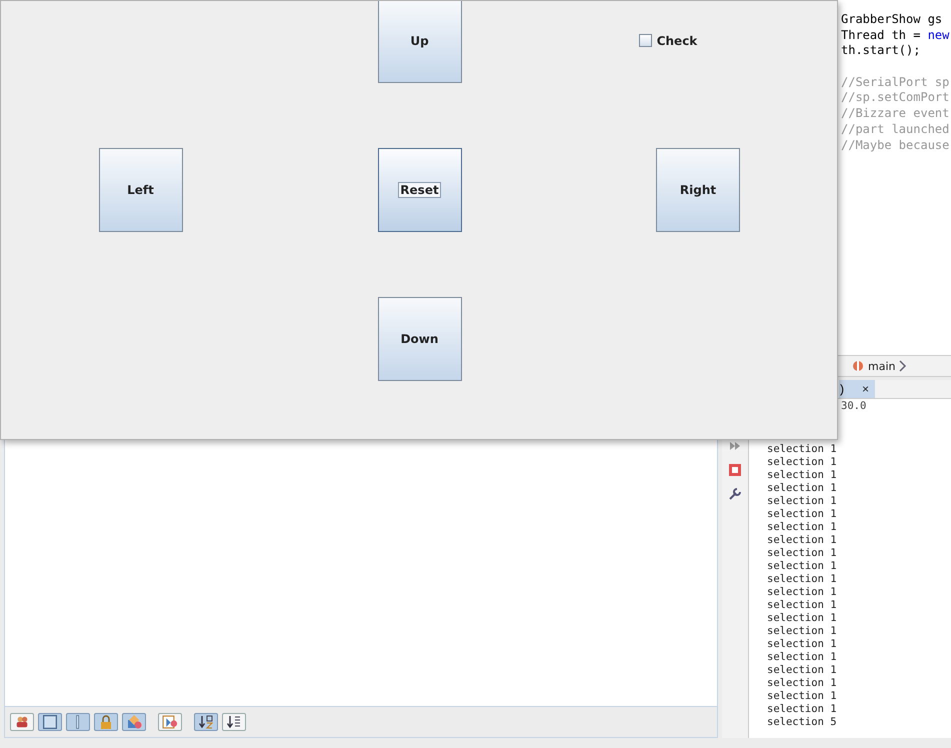 Image resolution: width=951 pixels, height=748 pixels. What do you see at coordinates (865, 389) in the screenshot?
I see `close-icon: ×` at bounding box center [865, 389].